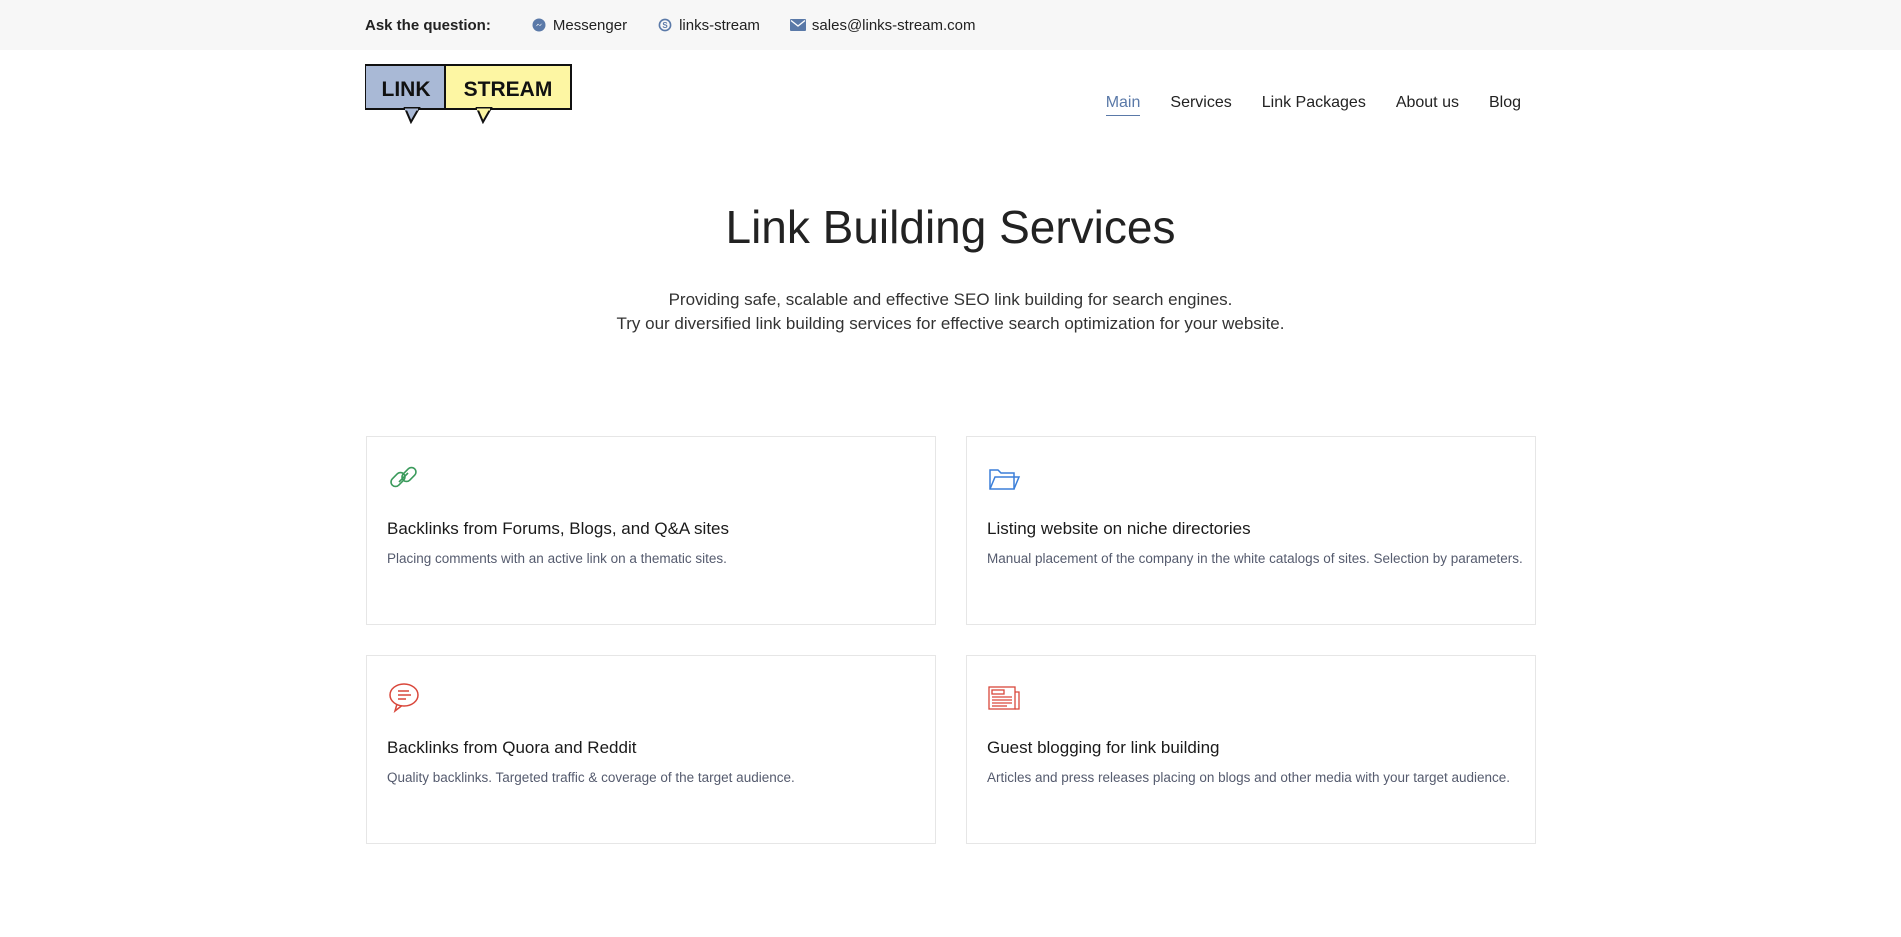 The image size is (1901, 937). Describe the element at coordinates (950, 227) in the screenshot. I see `page-title: Link Building Services` at that location.